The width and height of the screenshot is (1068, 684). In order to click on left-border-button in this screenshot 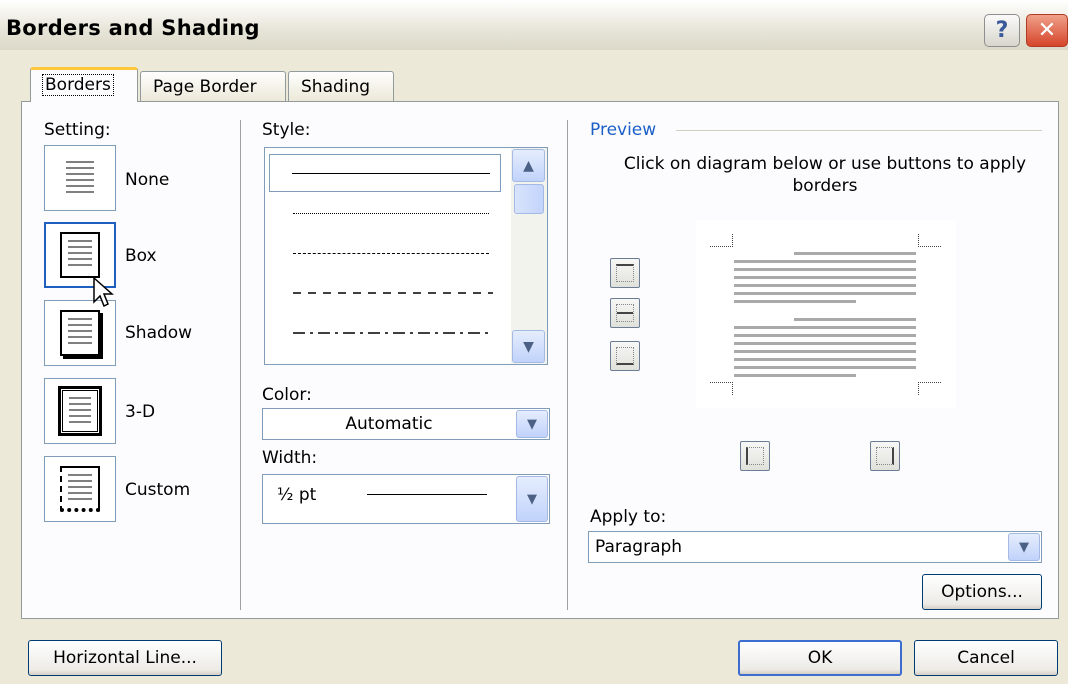, I will do `click(755, 456)`.